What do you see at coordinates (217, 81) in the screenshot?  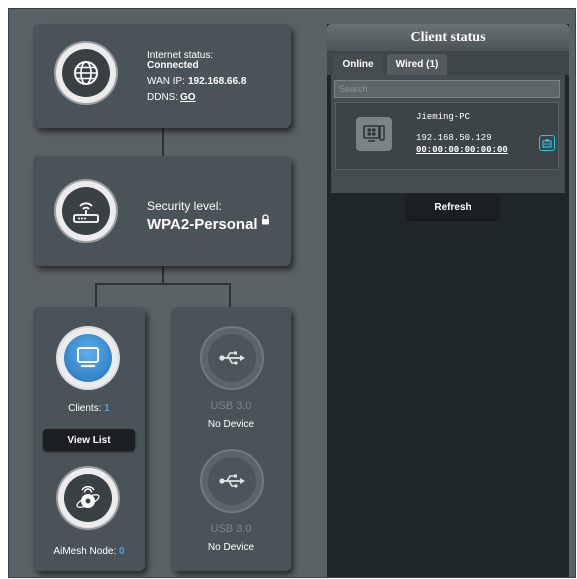 I see `wan-ip-value: 192.168.66.8` at bounding box center [217, 81].